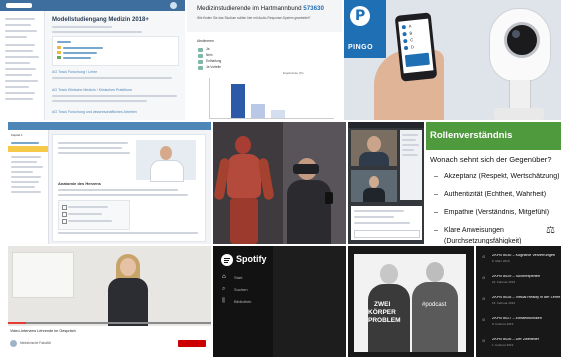  I want to click on tree-item-active, so click(28, 149).